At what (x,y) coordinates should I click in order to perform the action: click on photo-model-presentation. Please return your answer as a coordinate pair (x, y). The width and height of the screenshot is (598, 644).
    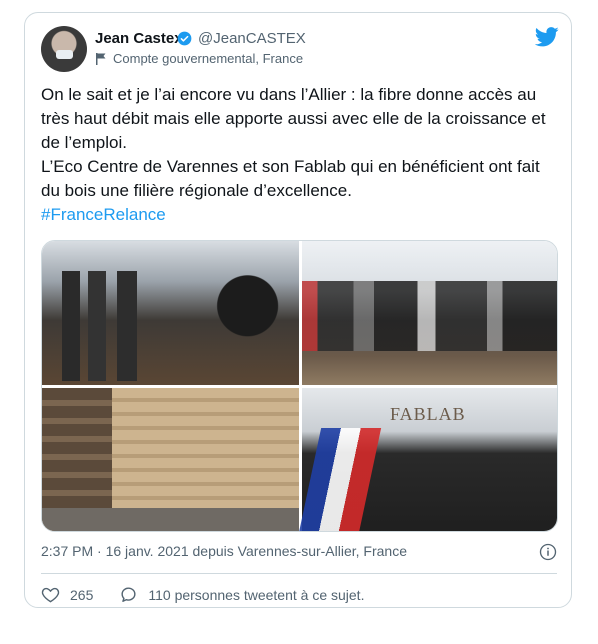
    Looking at the image, I should click on (429, 313).